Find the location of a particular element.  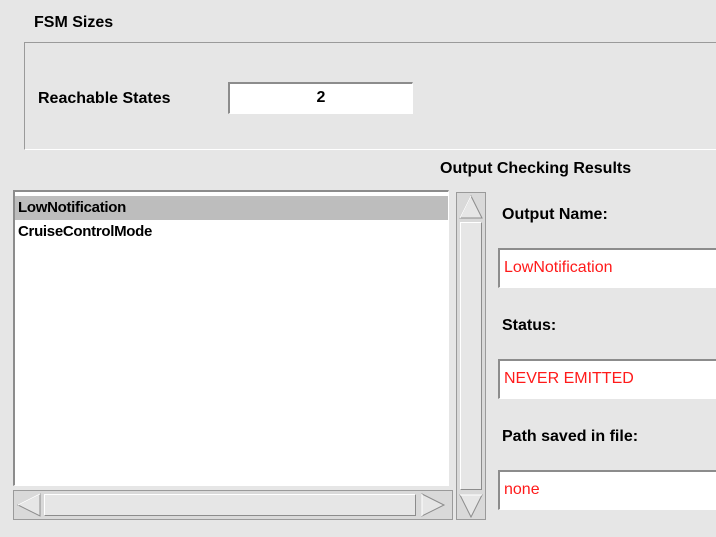

scroll-right-arrow-icon is located at coordinates (433, 505).